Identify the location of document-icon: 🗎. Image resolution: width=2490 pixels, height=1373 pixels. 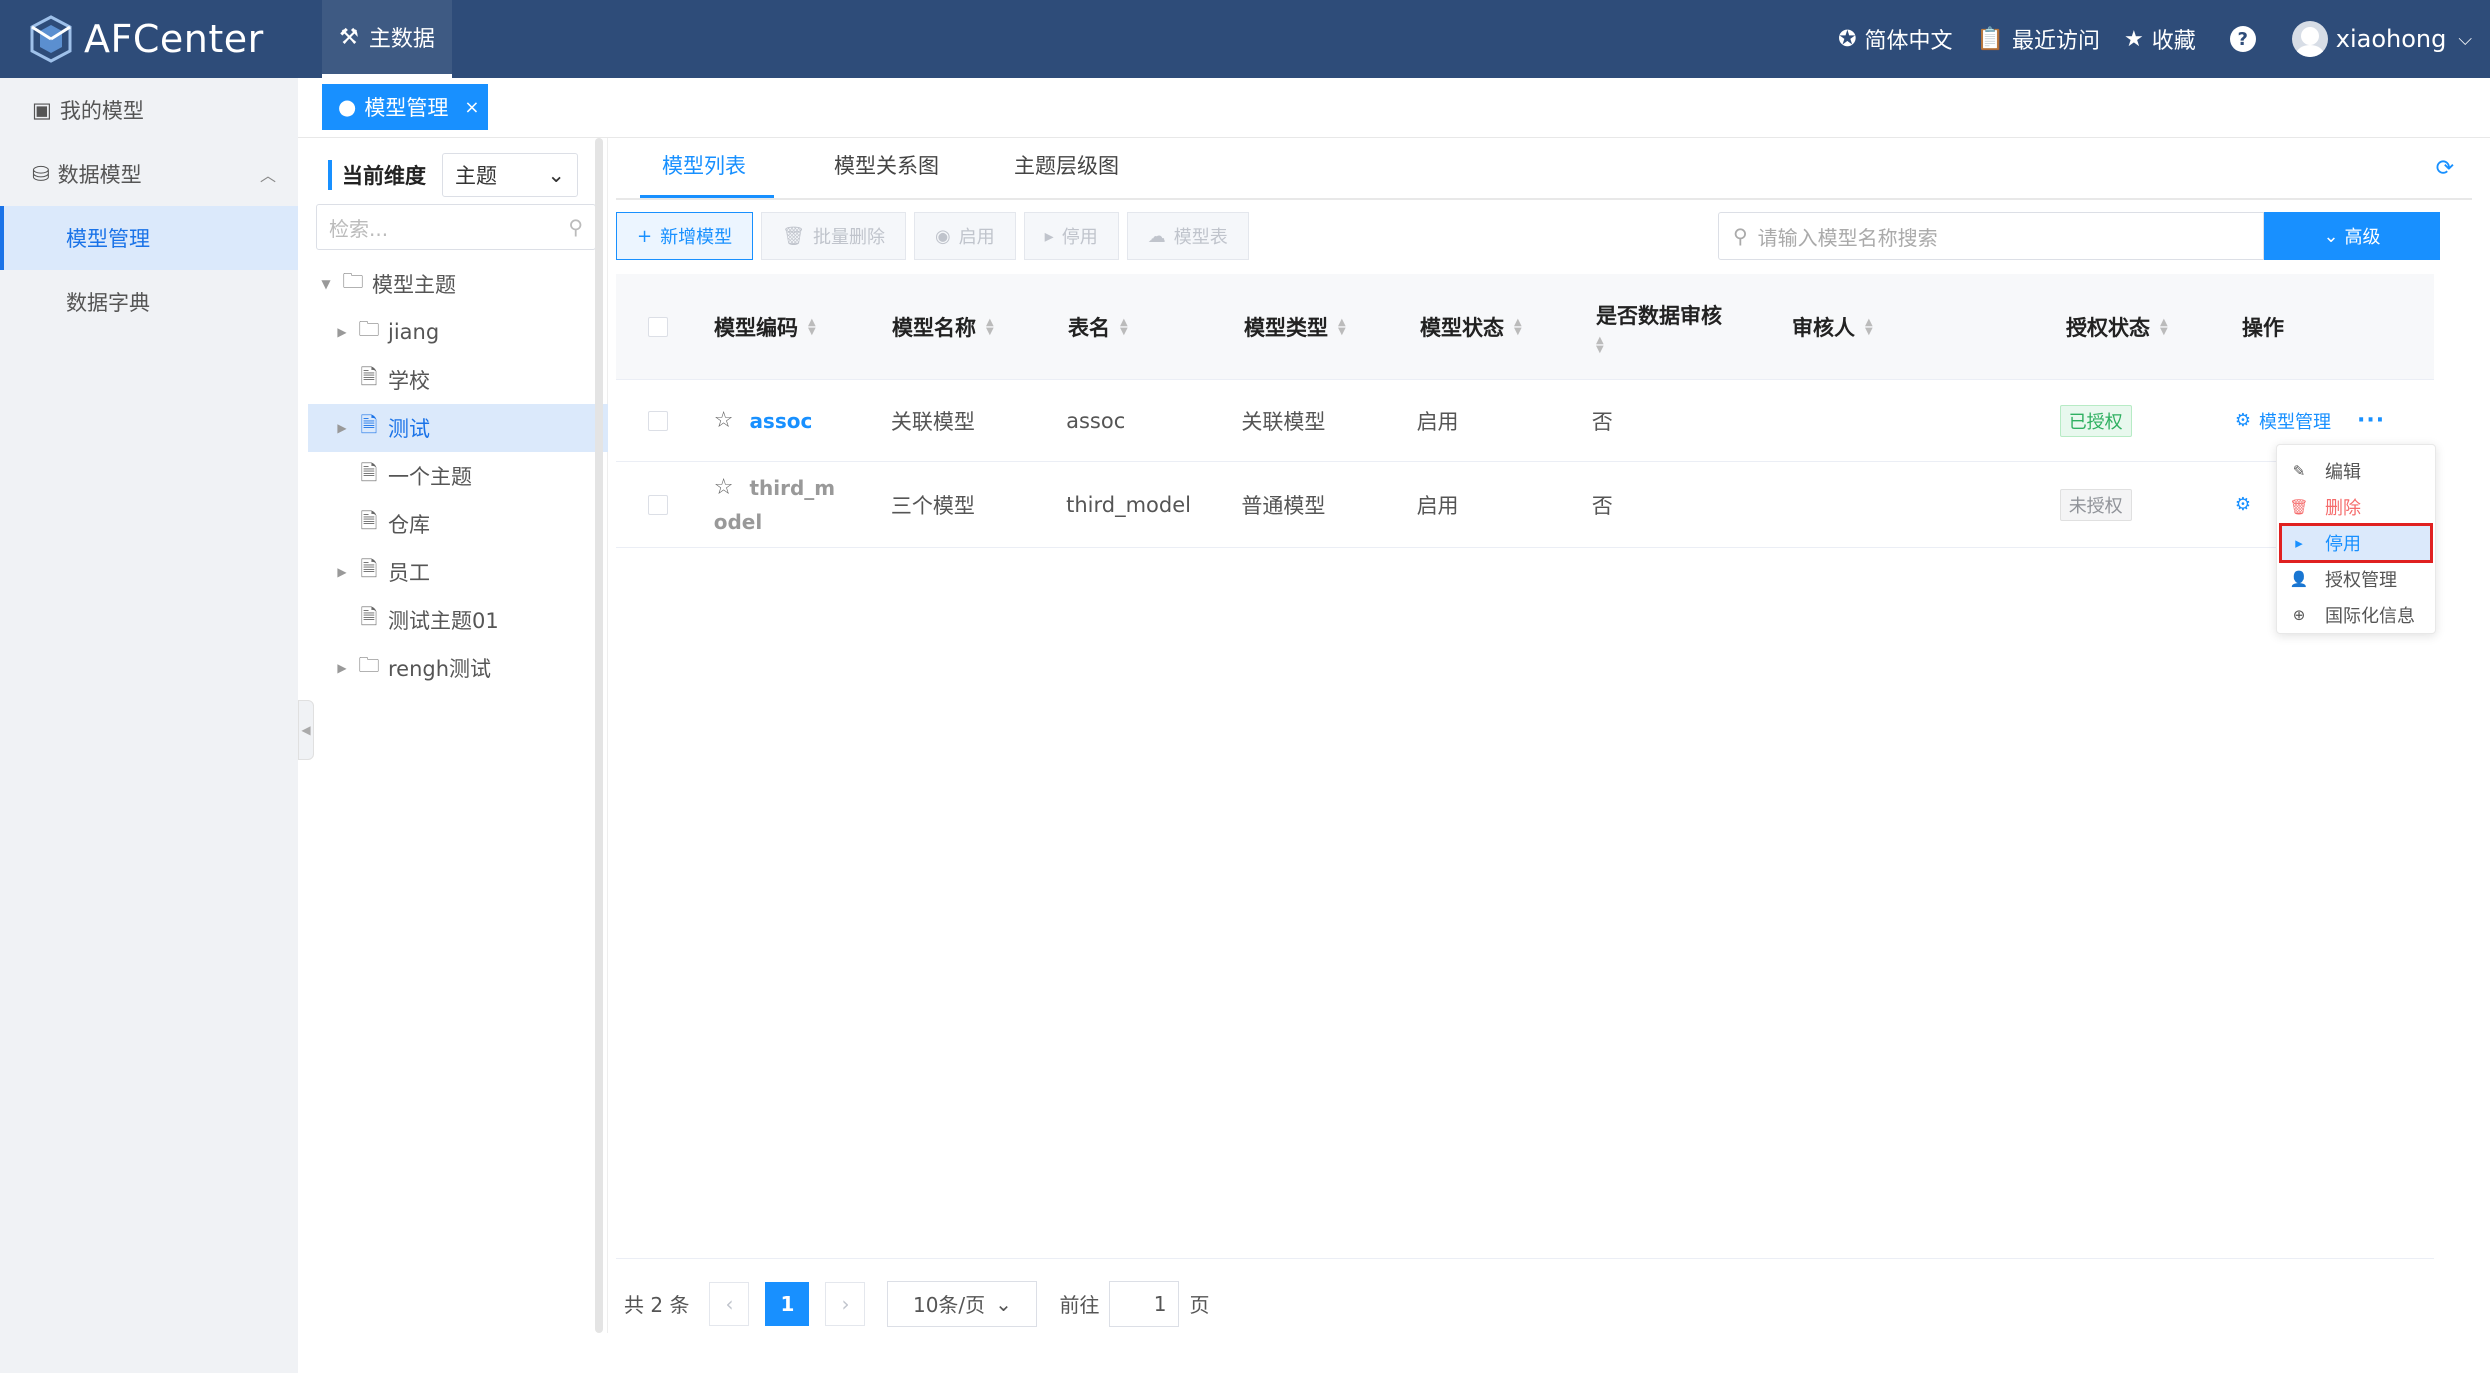
(369, 376).